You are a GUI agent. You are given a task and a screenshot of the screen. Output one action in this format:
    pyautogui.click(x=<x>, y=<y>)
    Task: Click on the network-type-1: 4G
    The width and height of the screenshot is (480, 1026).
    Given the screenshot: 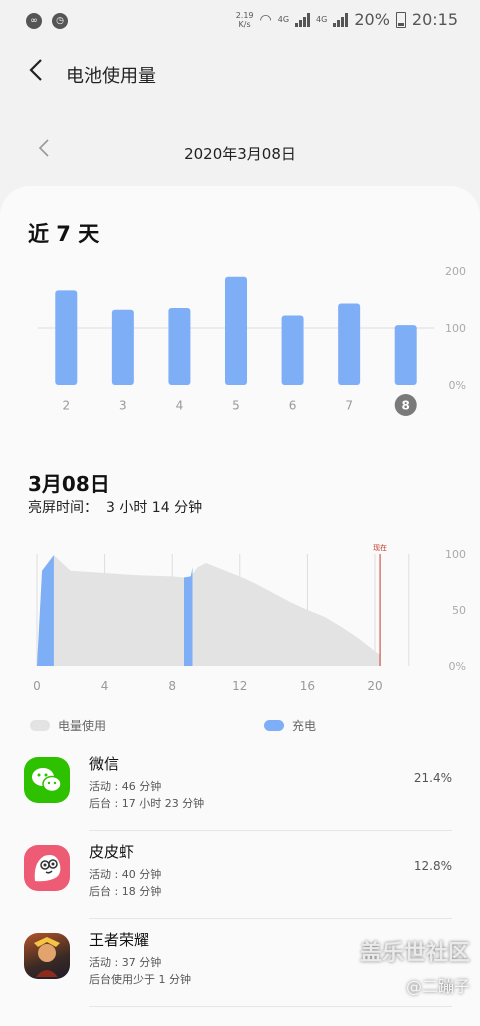 What is the action you would take?
    pyautogui.click(x=283, y=19)
    